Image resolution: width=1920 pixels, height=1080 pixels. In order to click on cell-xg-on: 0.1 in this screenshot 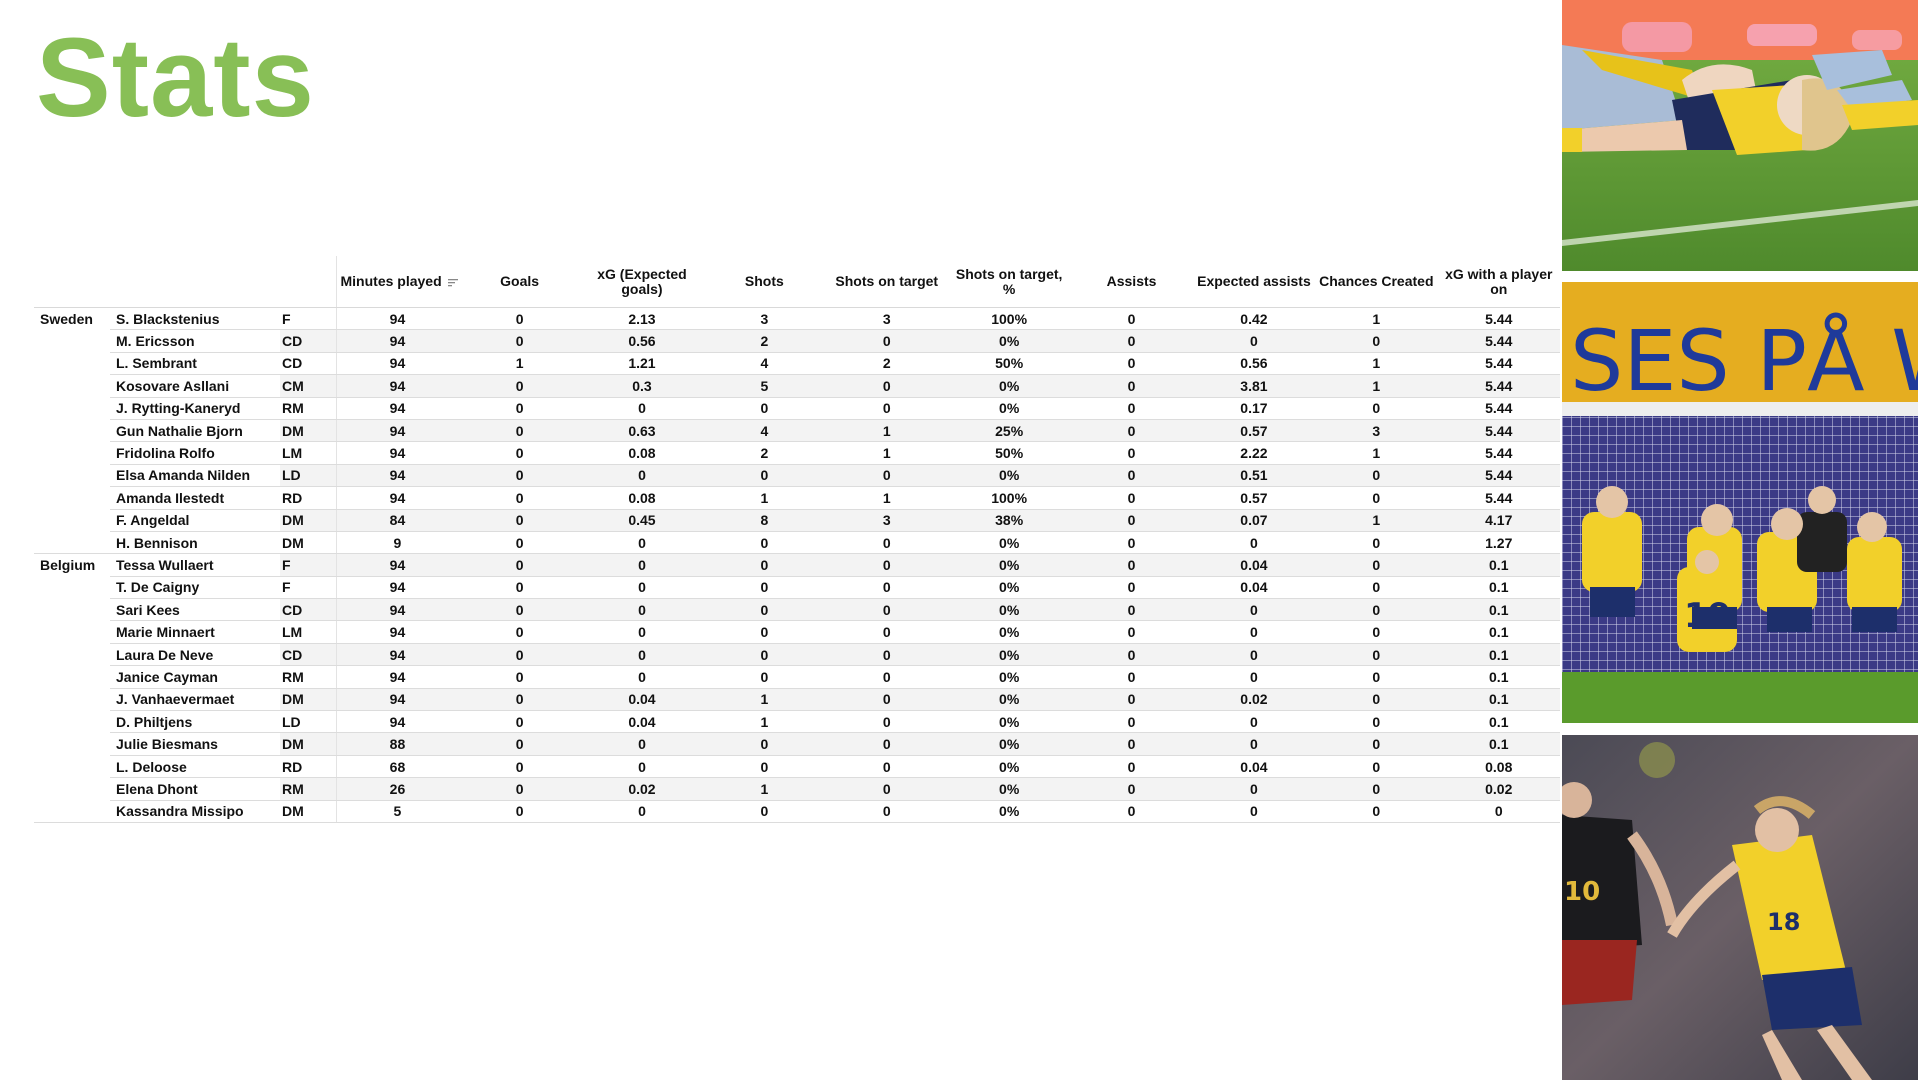, I will do `click(1498, 722)`.